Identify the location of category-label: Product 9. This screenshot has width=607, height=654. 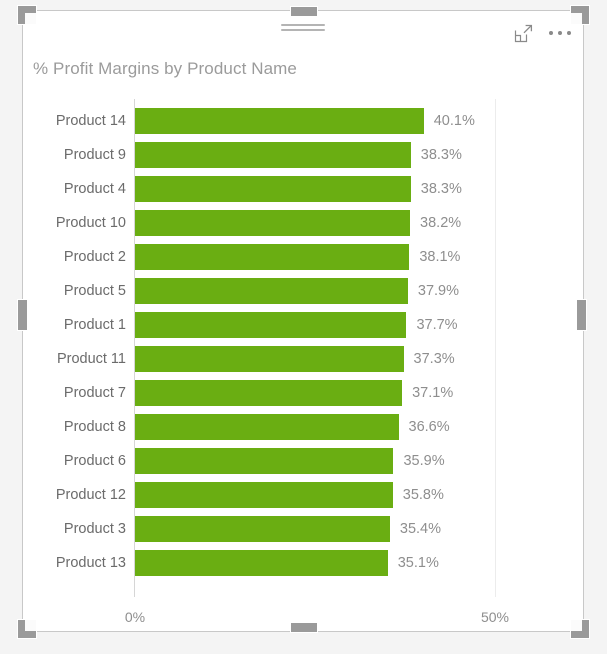
(94, 155).